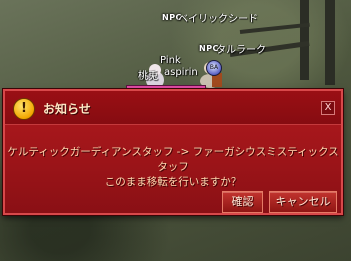 Image resolution: width=351 pixels, height=261 pixels. Describe the element at coordinates (241, 48) in the screenshot. I see `npc-name-tarlach: タルラーク` at that location.